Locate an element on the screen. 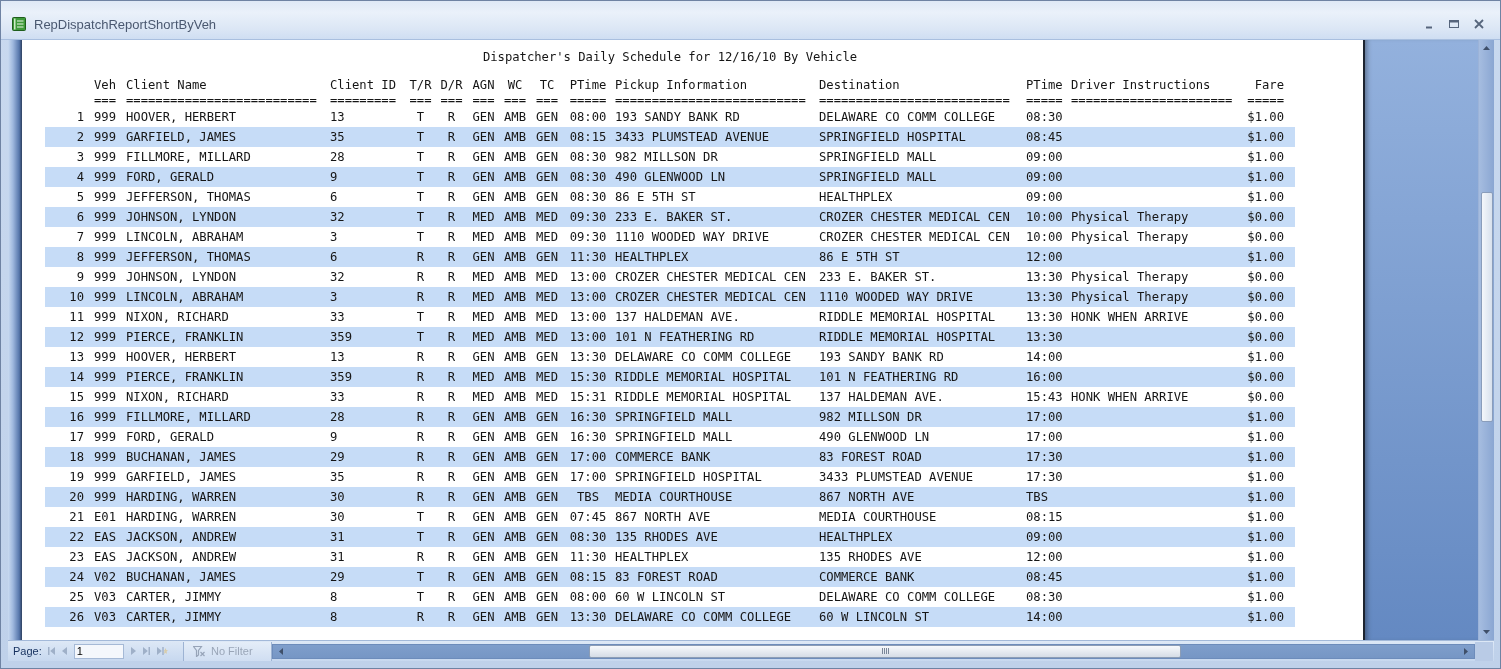 Image resolution: width=1501 pixels, height=669 pixels. table-cell-text: 31 is located at coordinates (338, 537).